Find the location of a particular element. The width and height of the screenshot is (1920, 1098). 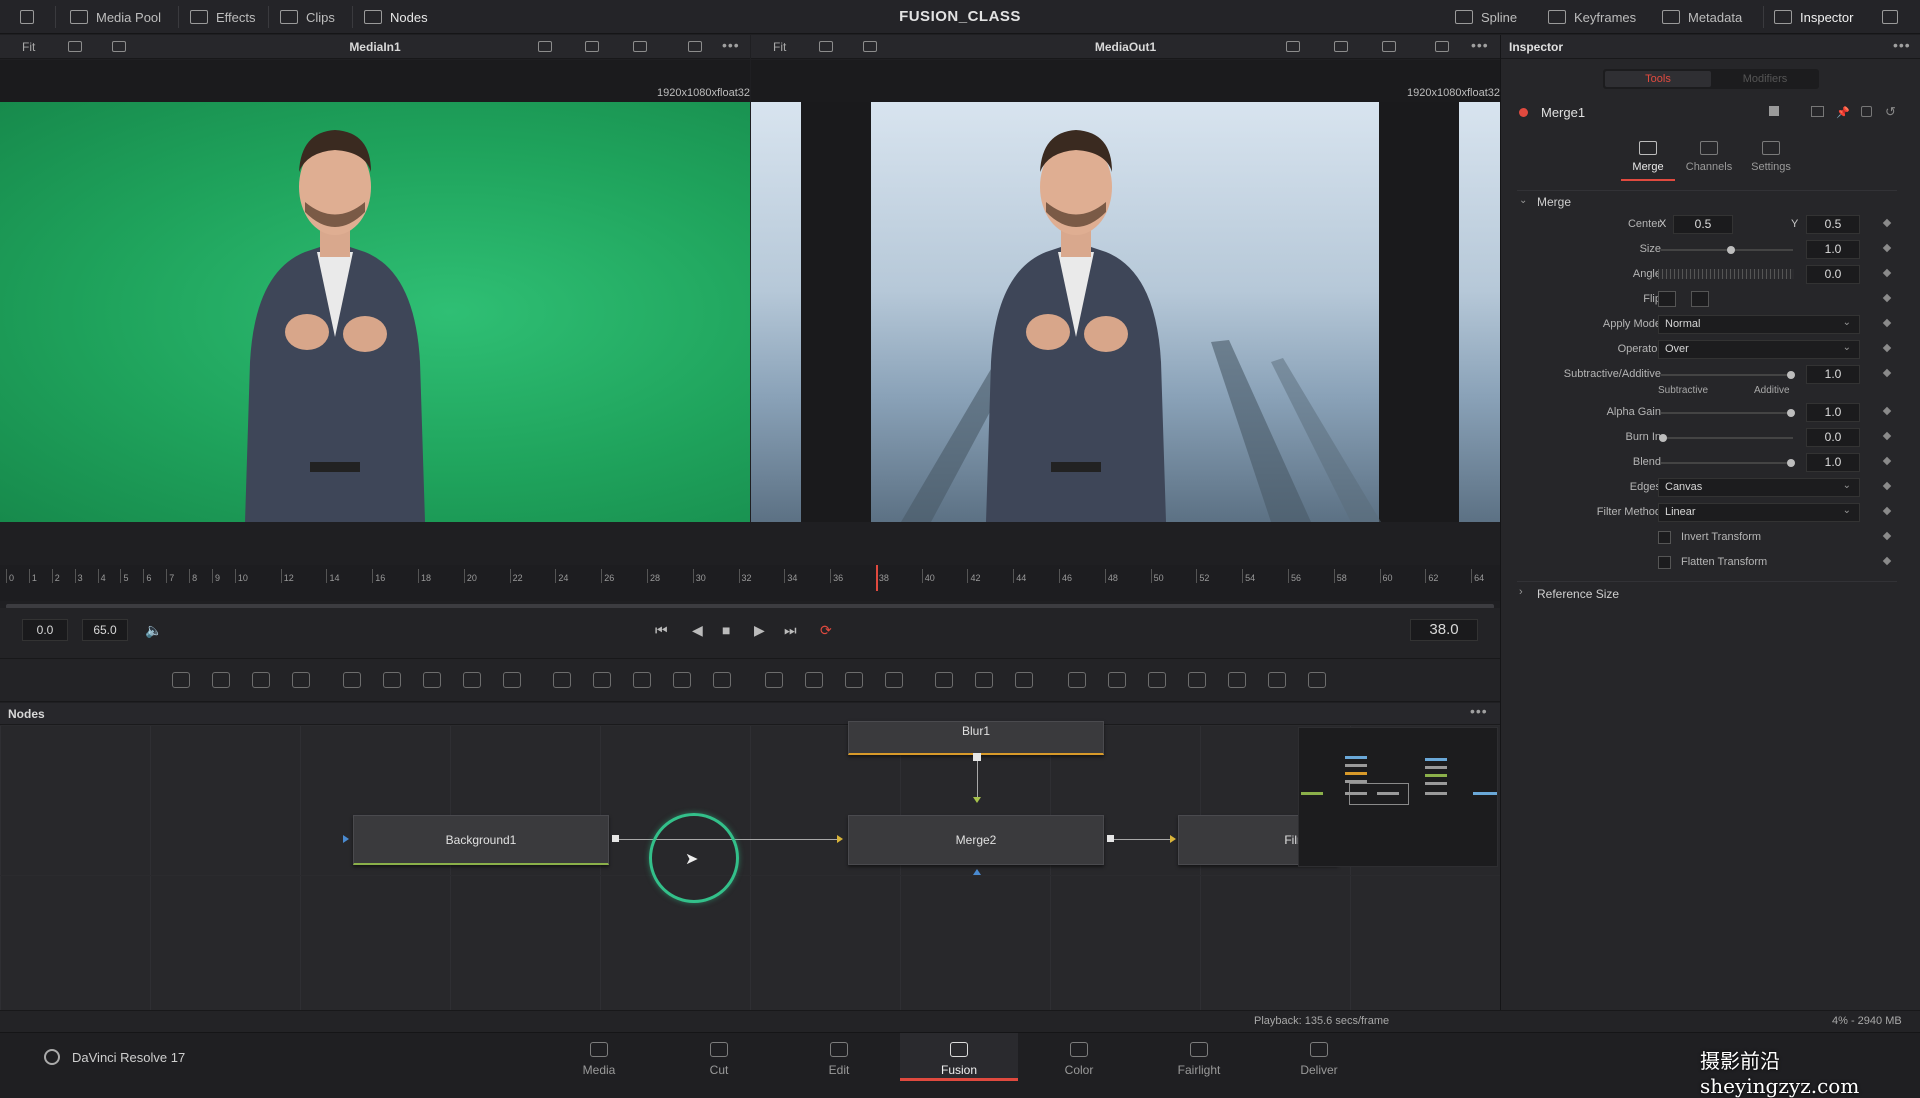

blend-field: 1.0 is located at coordinates (1833, 462).